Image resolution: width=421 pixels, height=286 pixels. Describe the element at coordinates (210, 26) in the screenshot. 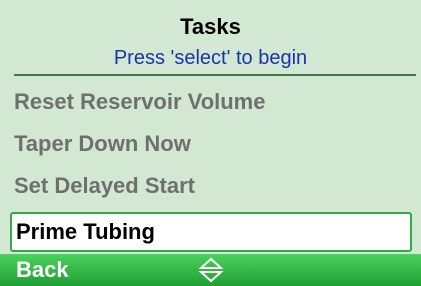

I see `page-title: Tasks` at that location.